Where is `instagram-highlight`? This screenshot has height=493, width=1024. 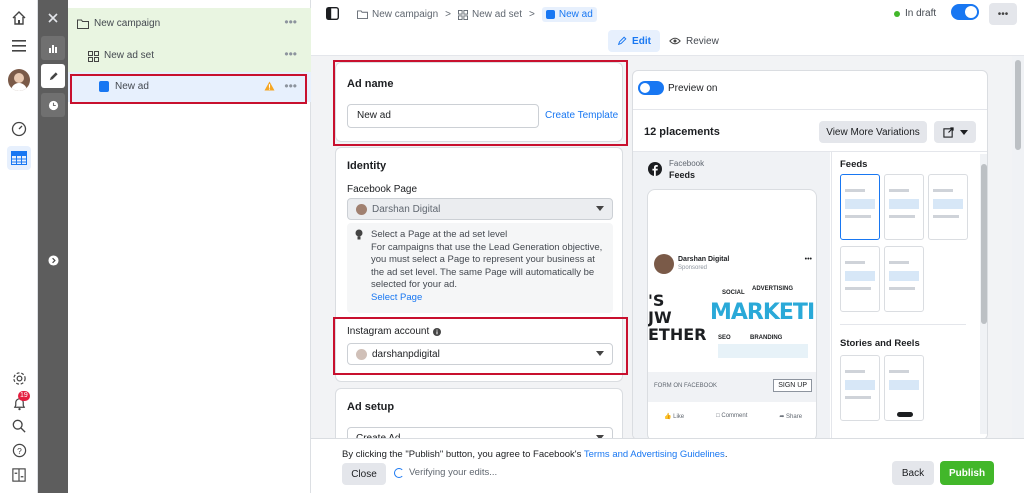 instagram-highlight is located at coordinates (480, 346).